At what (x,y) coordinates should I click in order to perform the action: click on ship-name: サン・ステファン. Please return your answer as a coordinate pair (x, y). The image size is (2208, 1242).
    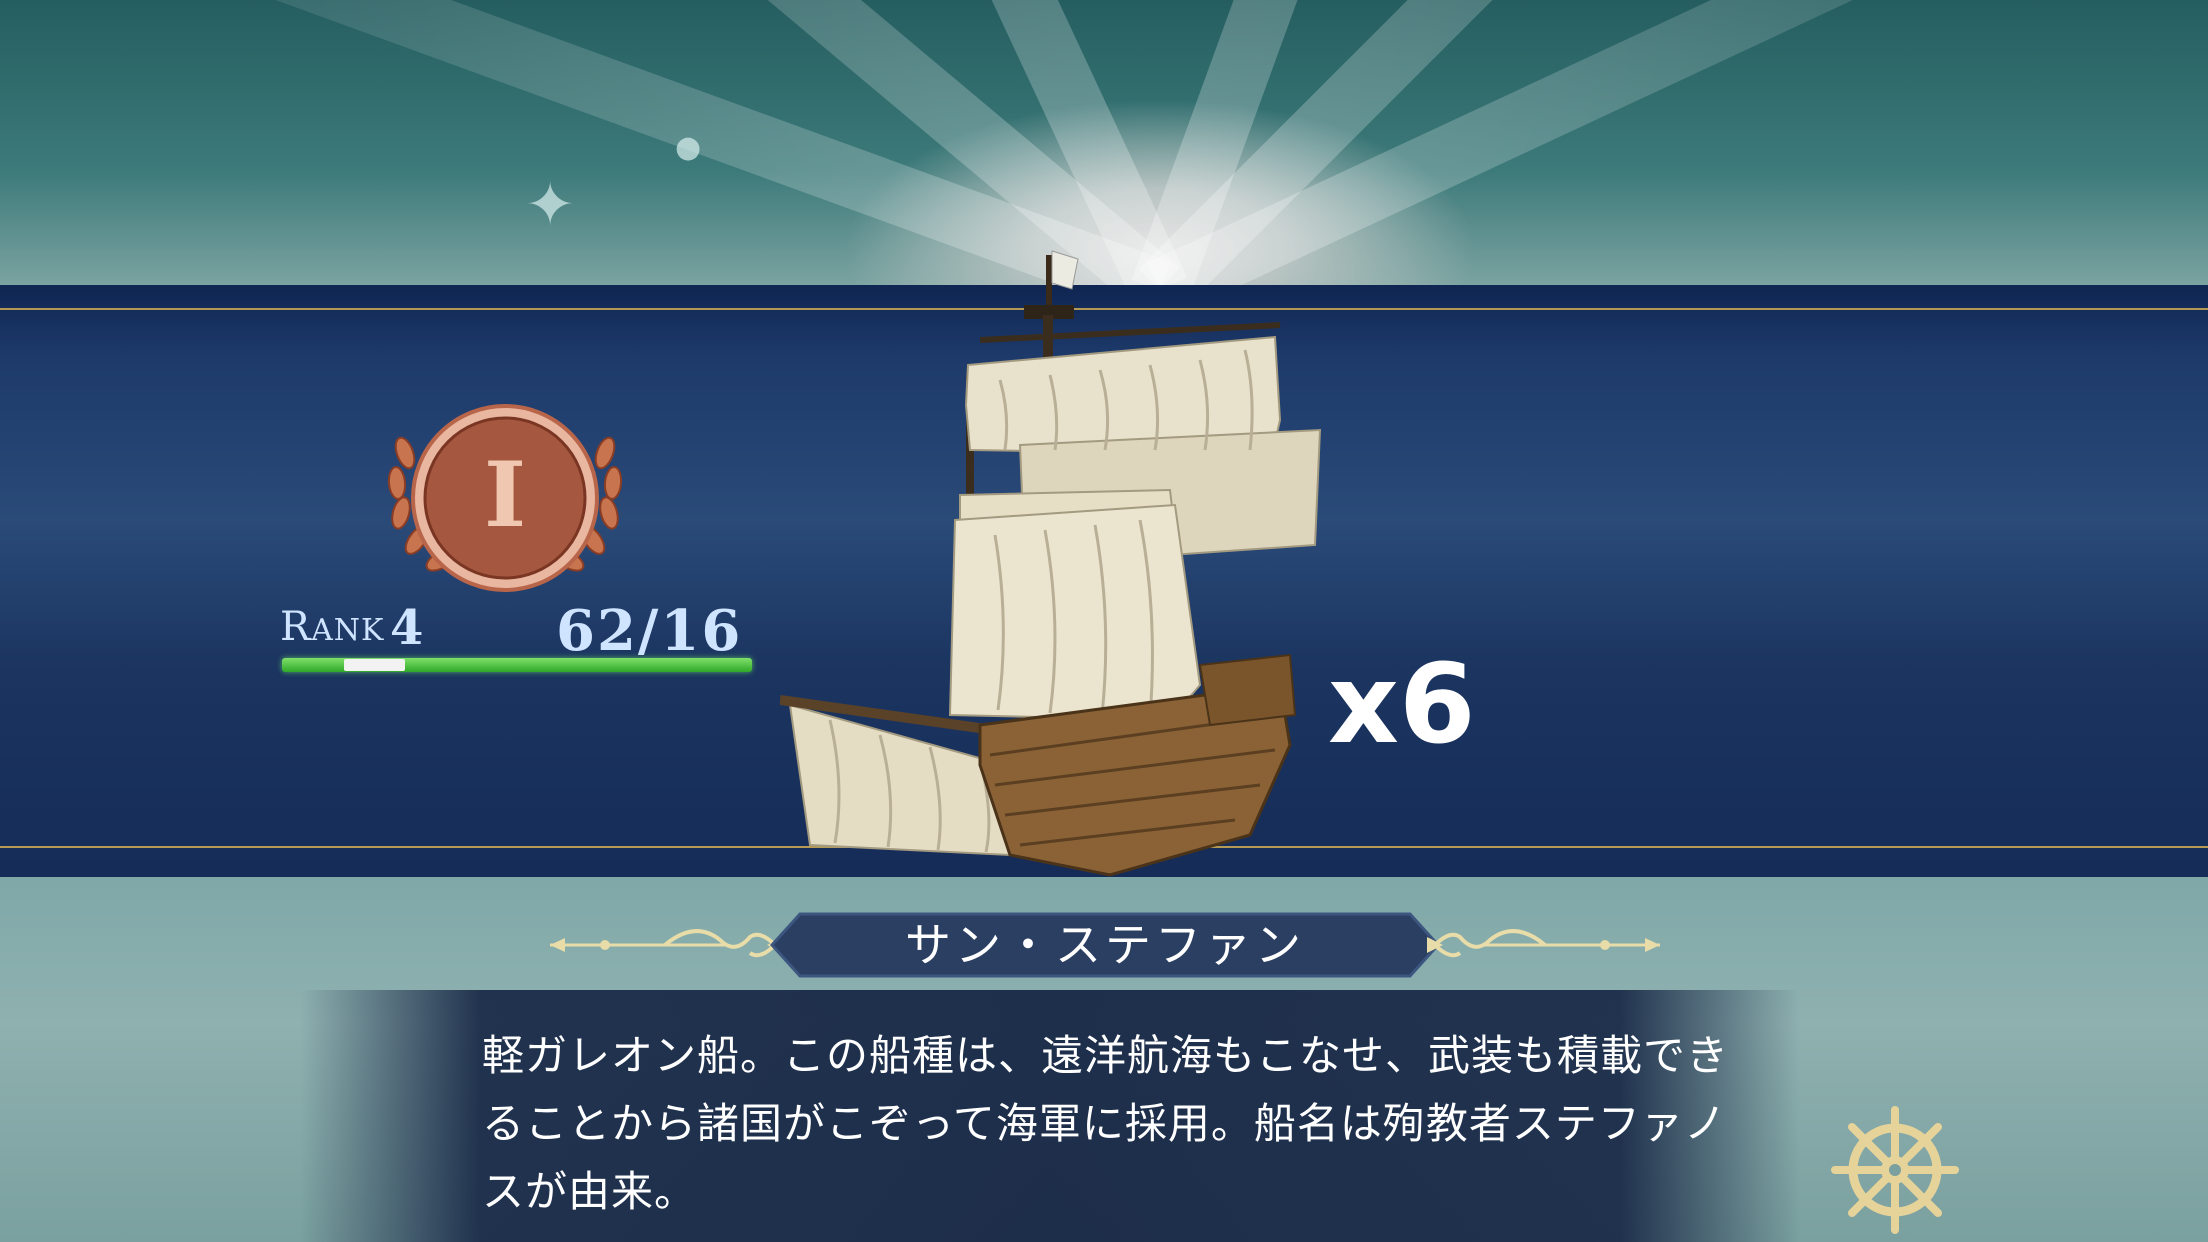
    Looking at the image, I should click on (1105, 945).